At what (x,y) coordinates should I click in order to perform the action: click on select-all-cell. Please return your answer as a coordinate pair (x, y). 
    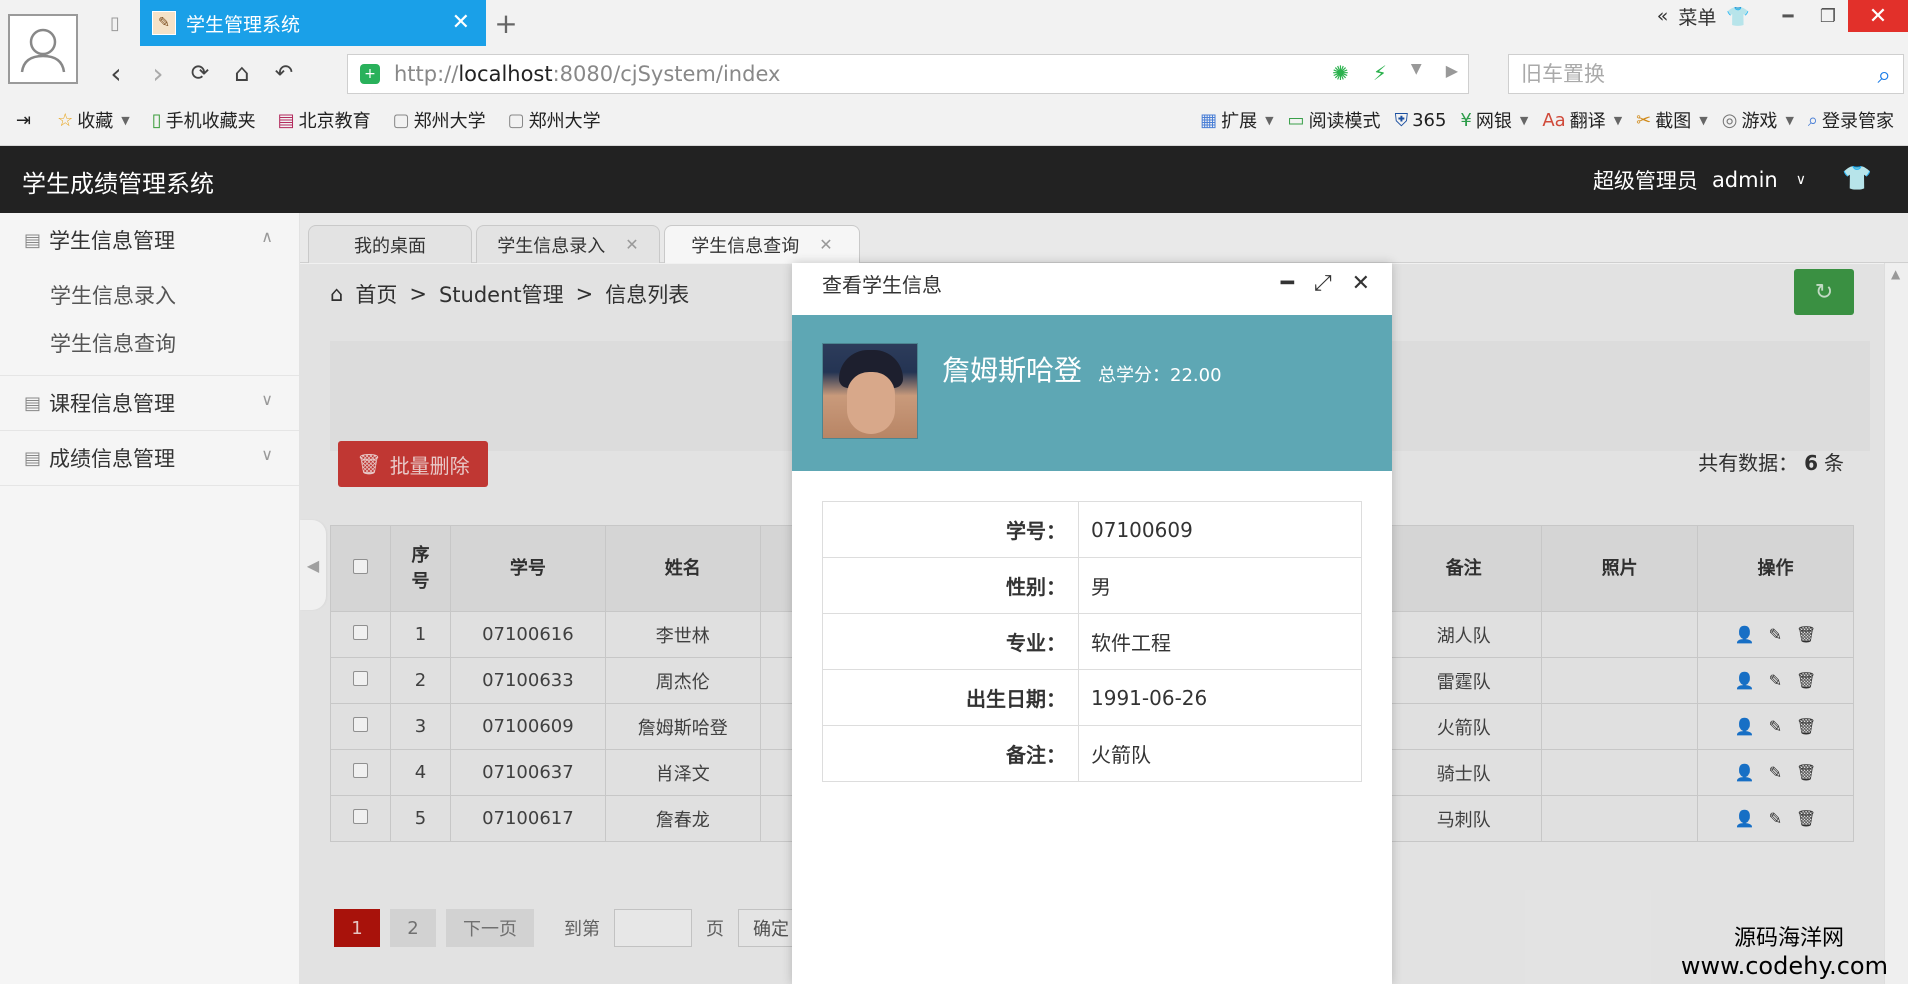
    Looking at the image, I should click on (360, 568).